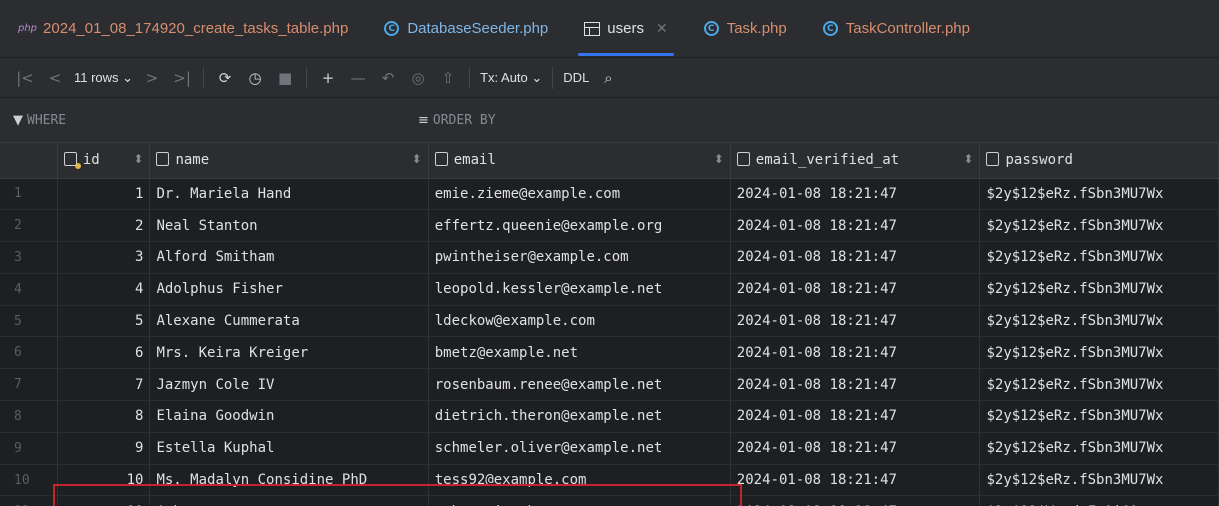 This screenshot has height=506, width=1219. Describe the element at coordinates (579, 385) in the screenshot. I see `cell-email: rosenbaum.renee@example.net` at that location.